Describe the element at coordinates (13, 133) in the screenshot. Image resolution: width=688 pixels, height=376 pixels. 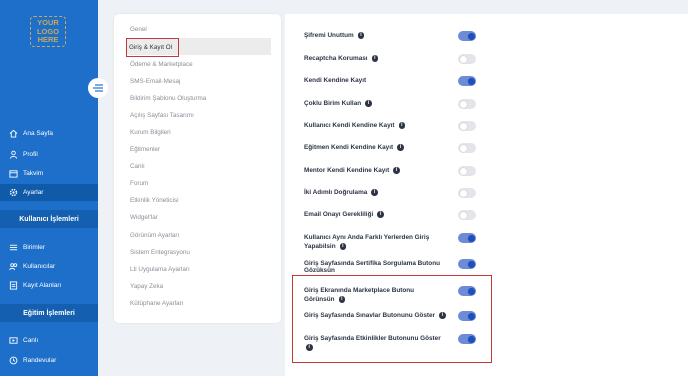
I see `home-icon` at that location.